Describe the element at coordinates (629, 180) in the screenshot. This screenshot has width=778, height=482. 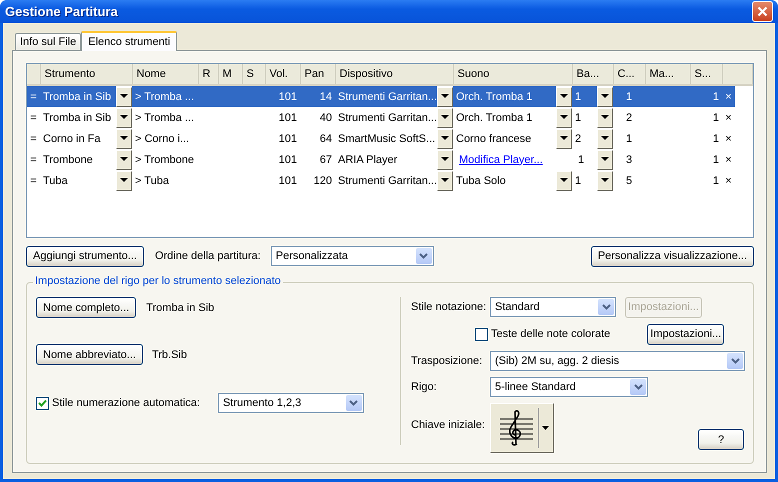
I see `table-cell: 5` at that location.